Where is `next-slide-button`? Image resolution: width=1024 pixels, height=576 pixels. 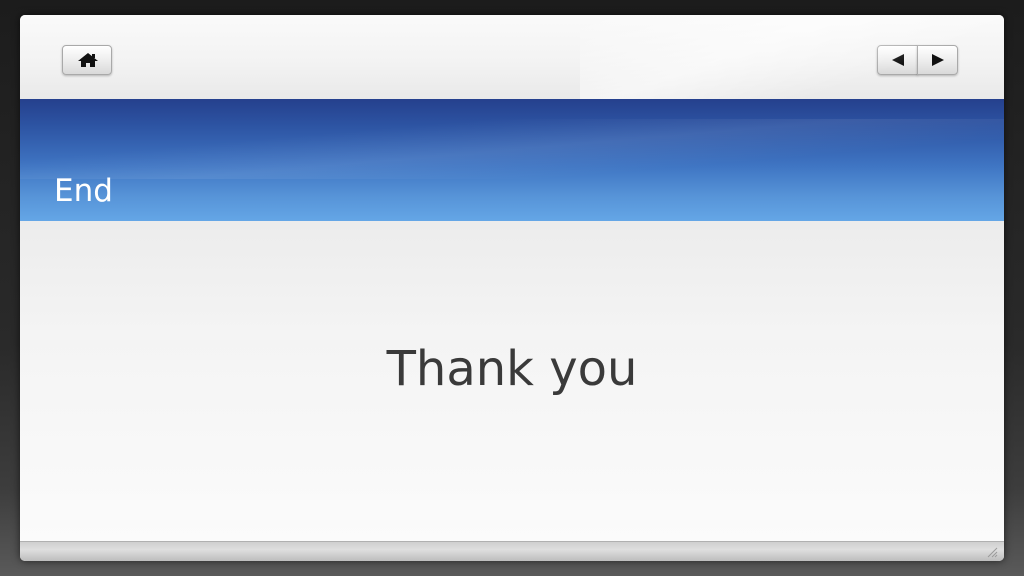 next-slide-button is located at coordinates (937, 60).